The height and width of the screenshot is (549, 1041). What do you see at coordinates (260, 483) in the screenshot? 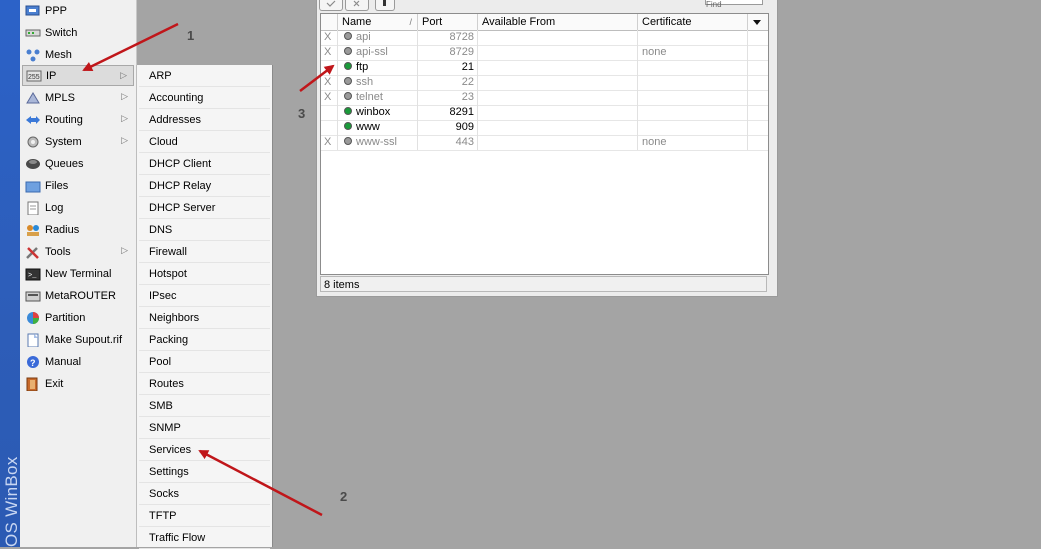
I see `arrow-to-services` at bounding box center [260, 483].